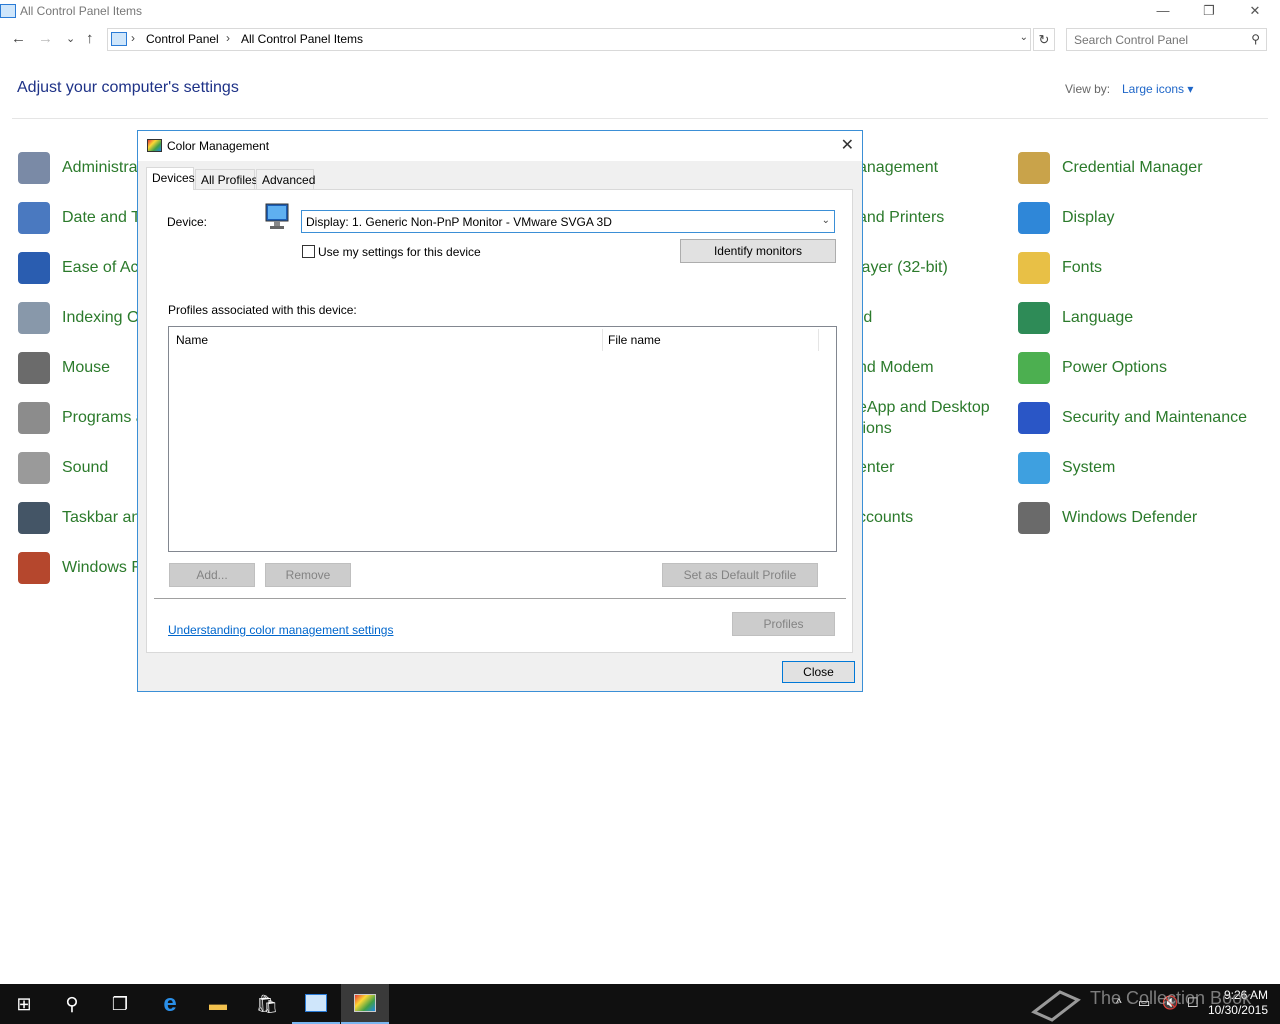  Describe the element at coordinates (1110, 168) in the screenshot. I see `control-panel-item: Credential Manager` at that location.